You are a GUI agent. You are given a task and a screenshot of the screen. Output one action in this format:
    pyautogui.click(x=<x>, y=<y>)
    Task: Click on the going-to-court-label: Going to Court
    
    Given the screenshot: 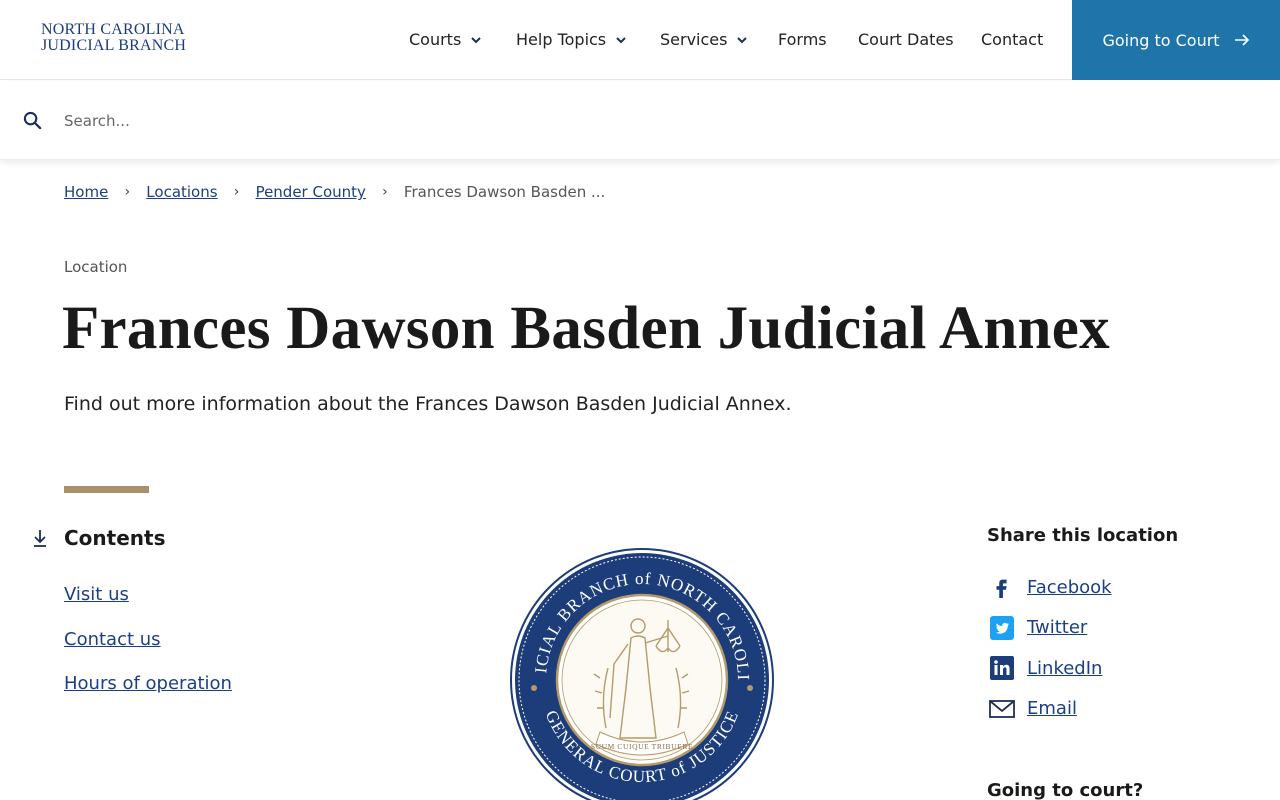 What is the action you would take?
    pyautogui.click(x=1161, y=40)
    